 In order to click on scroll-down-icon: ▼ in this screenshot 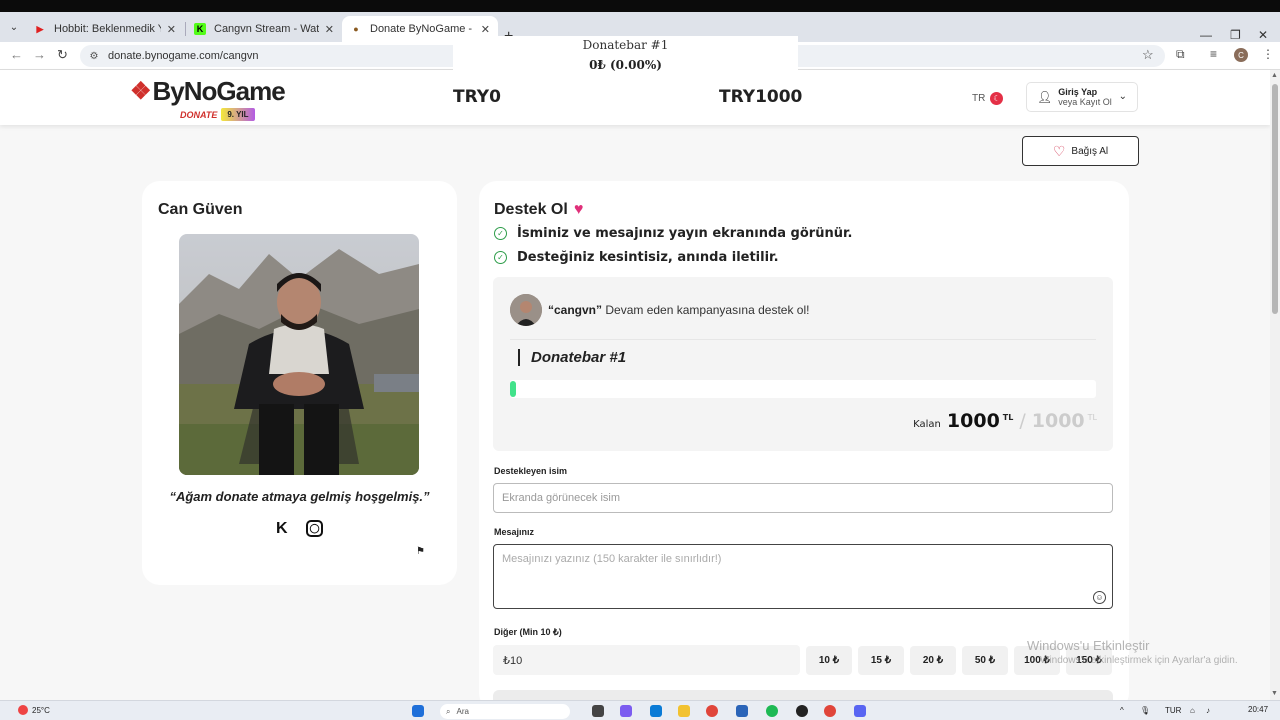, I will do `click(1274, 693)`.